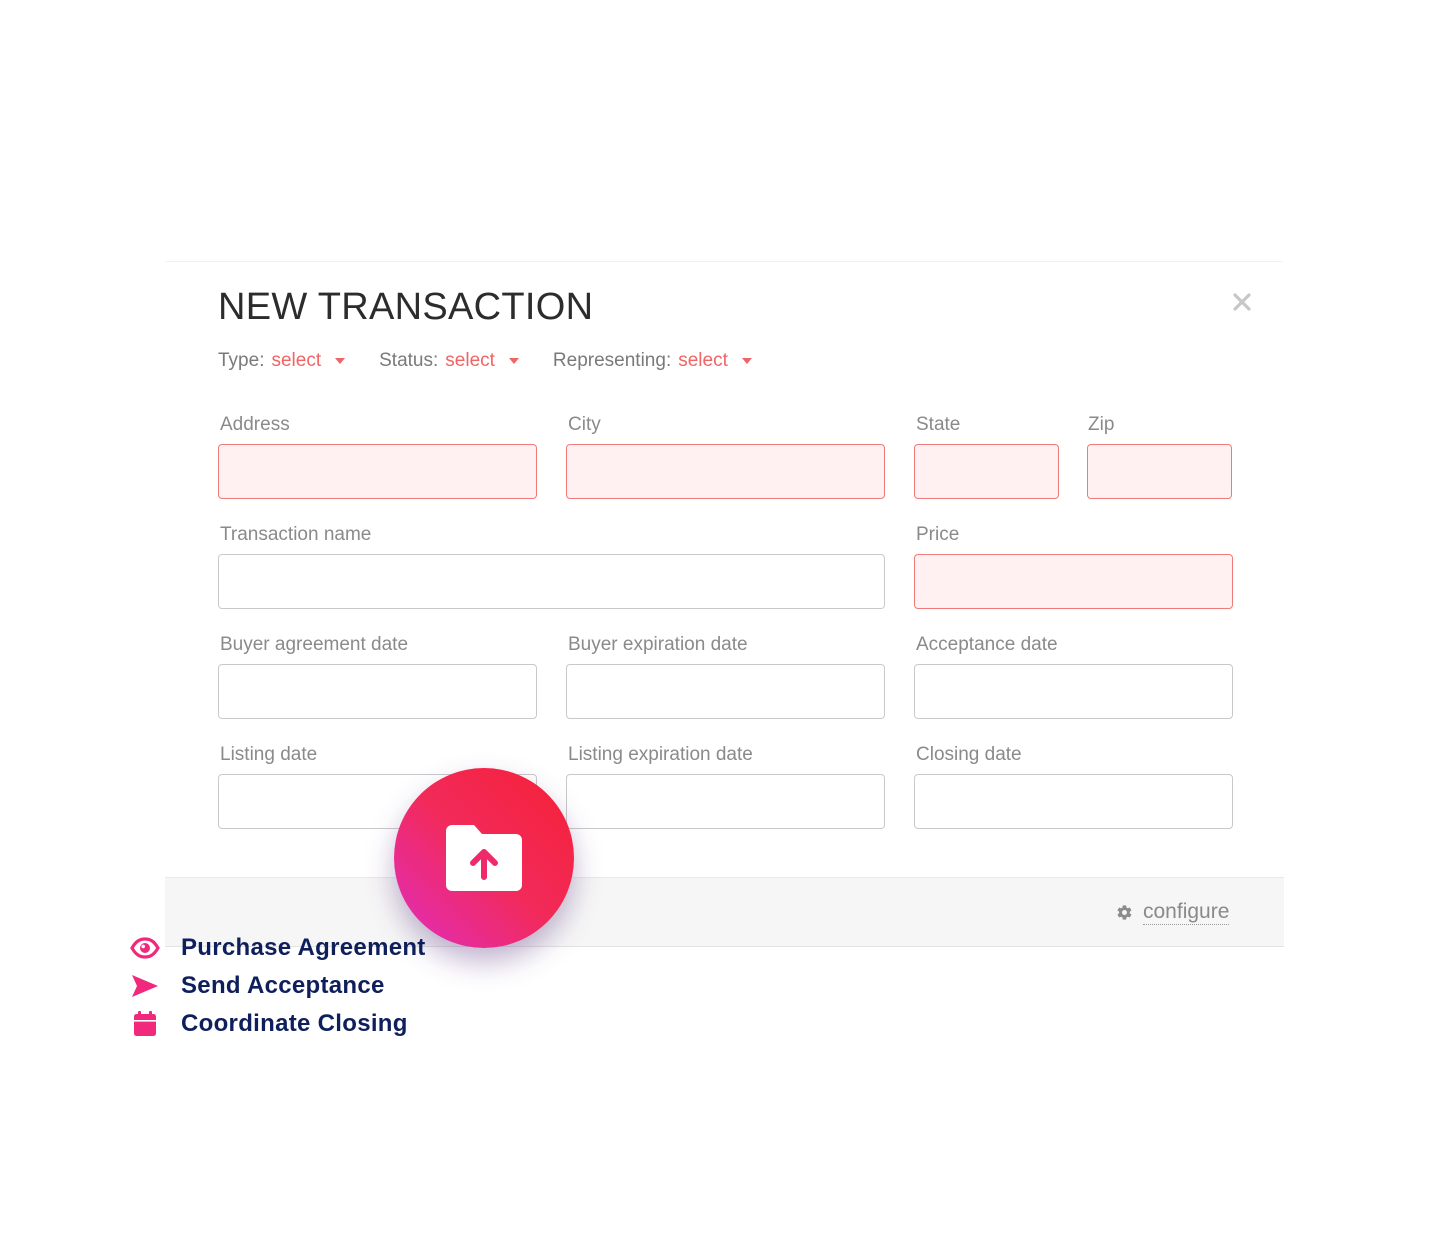 This screenshot has height=1250, width=1450. What do you see at coordinates (145, 948) in the screenshot?
I see `eye-icon` at bounding box center [145, 948].